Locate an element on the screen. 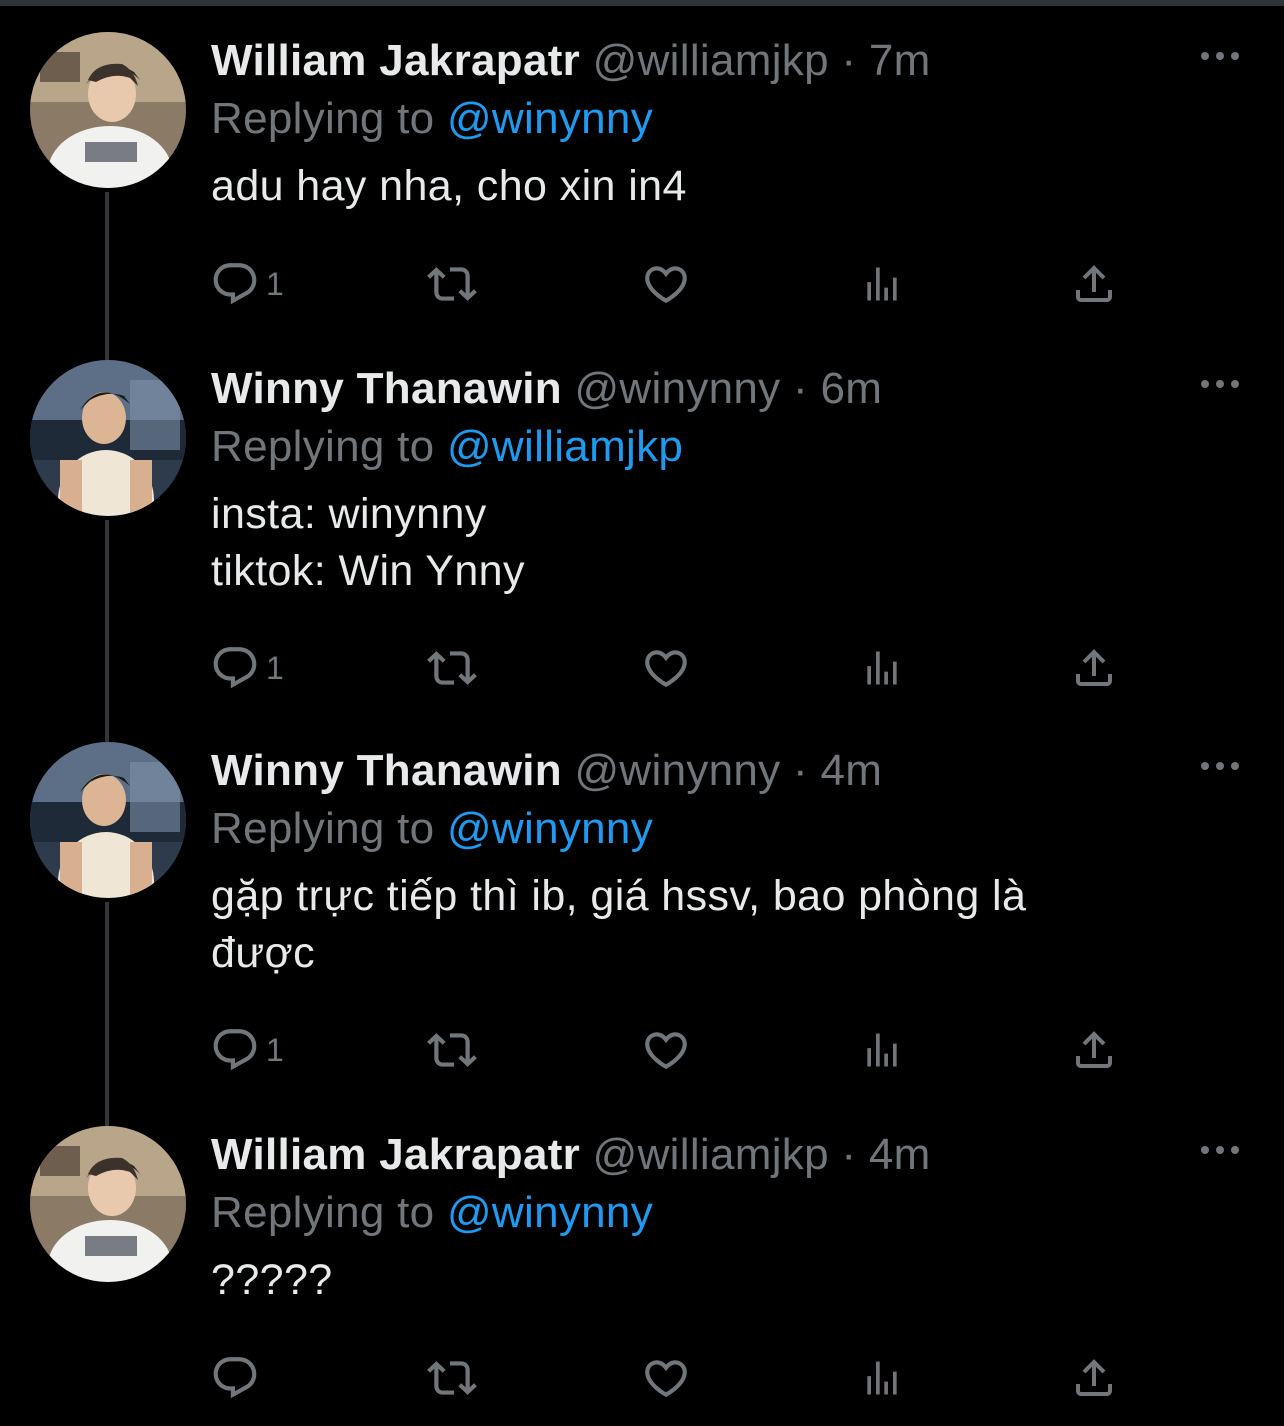 The height and width of the screenshot is (1426, 1284). timestamp: 7m is located at coordinates (900, 60).